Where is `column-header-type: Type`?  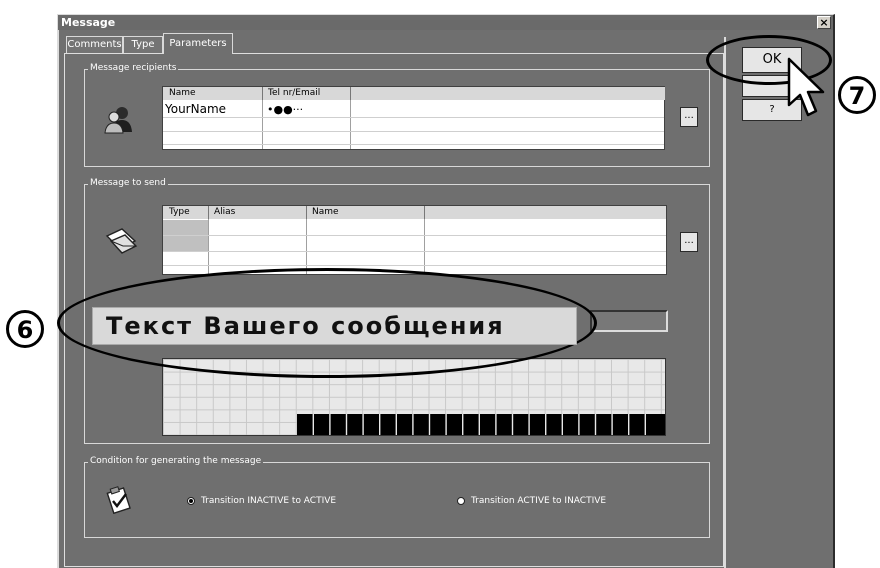
column-header-type: Type is located at coordinates (186, 212).